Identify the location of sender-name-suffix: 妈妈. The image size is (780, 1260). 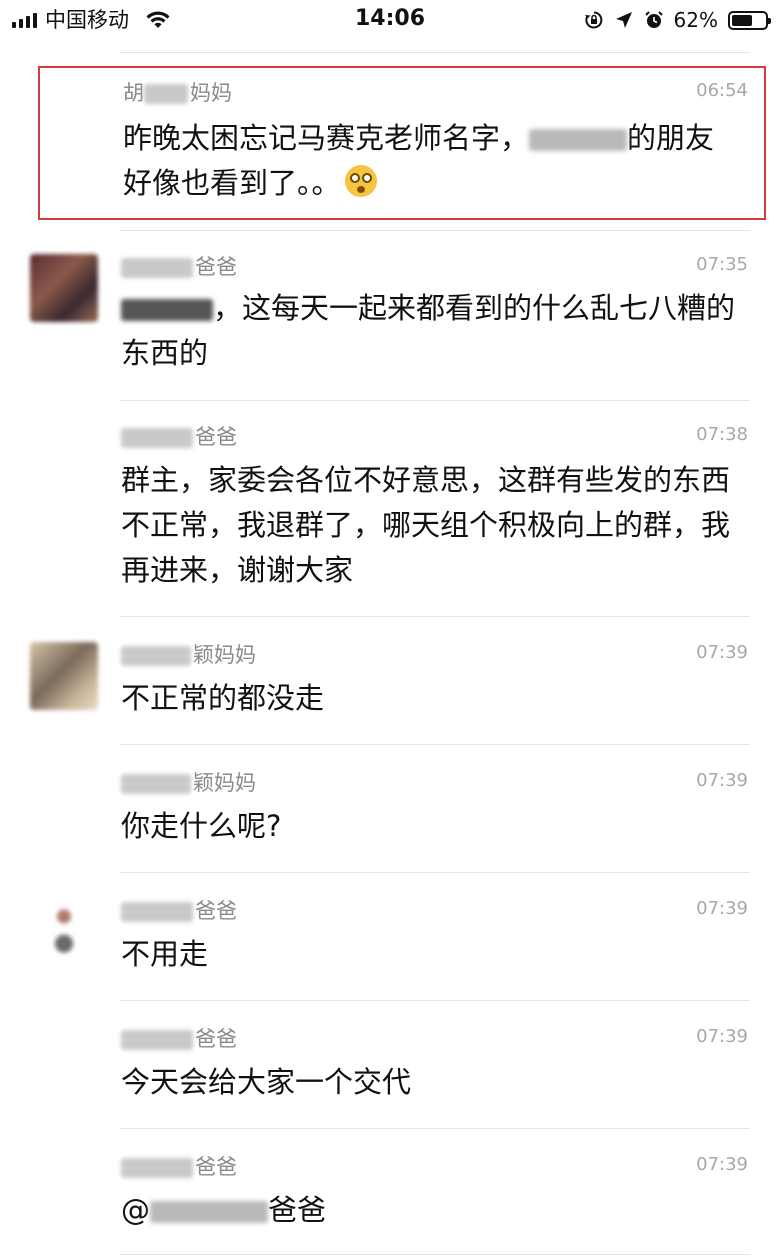
(211, 93).